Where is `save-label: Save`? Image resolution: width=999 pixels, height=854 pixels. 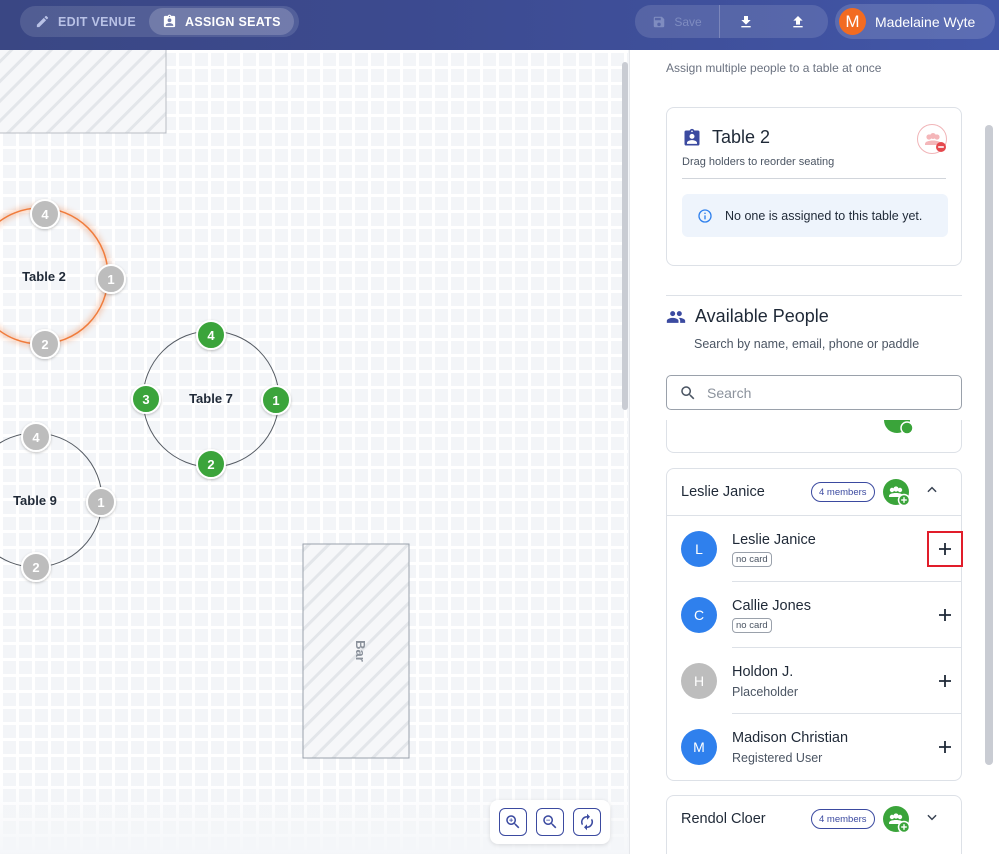 save-label: Save is located at coordinates (688, 21).